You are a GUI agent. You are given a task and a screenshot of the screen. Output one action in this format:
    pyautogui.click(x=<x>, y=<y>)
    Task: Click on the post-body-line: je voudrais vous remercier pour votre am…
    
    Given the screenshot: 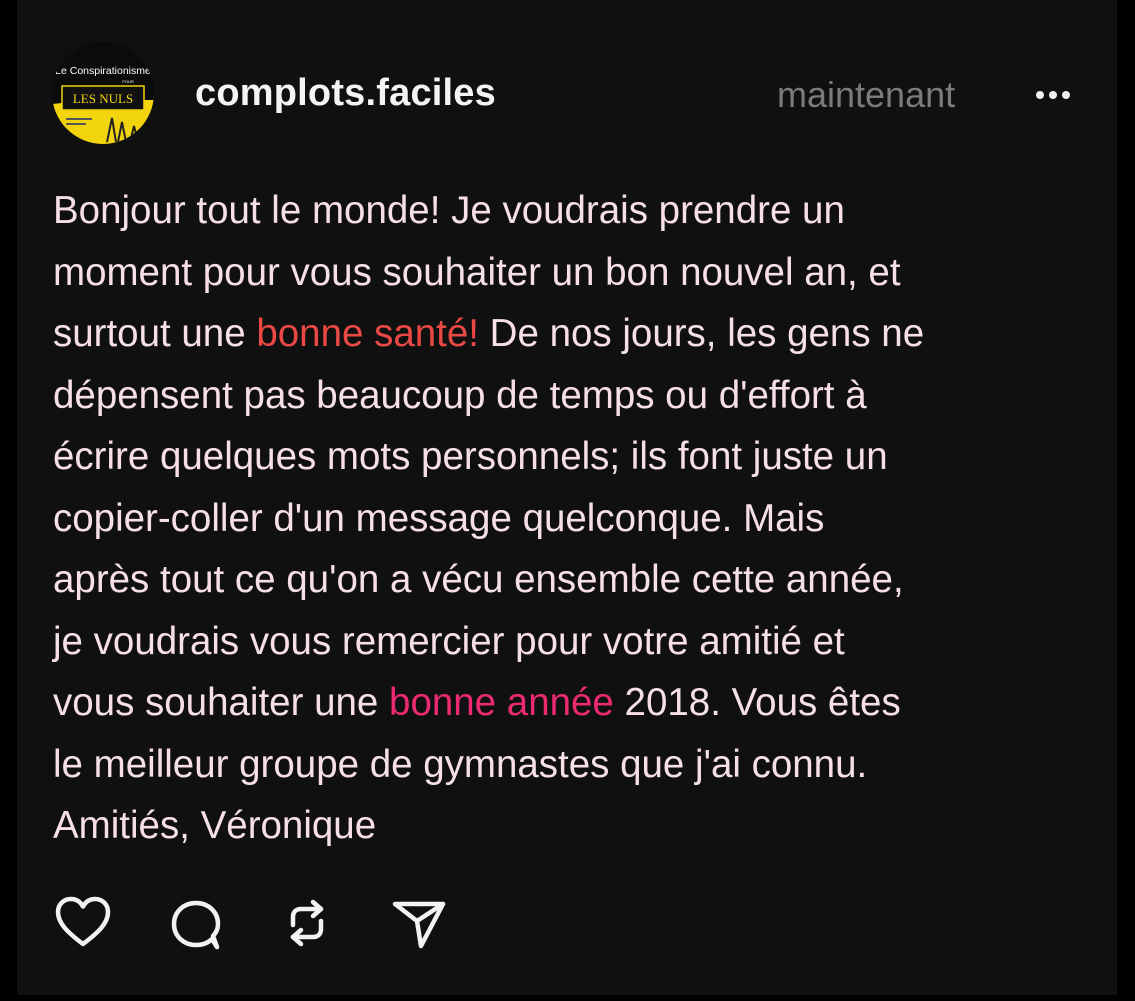 What is the action you would take?
    pyautogui.click(x=449, y=641)
    